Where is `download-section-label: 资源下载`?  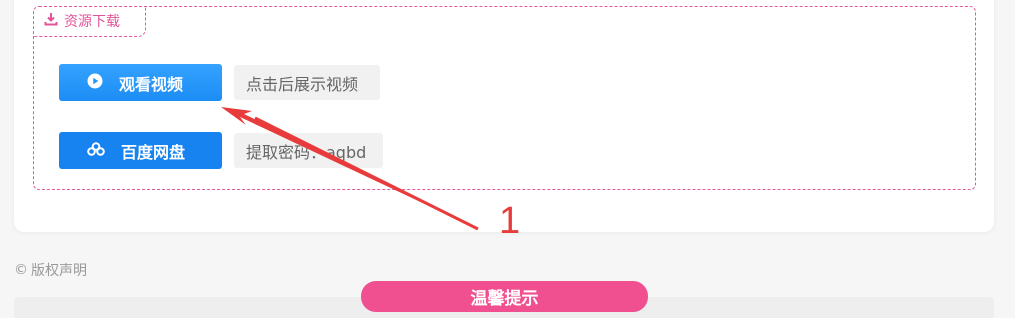 download-section-label: 资源下载 is located at coordinates (92, 22).